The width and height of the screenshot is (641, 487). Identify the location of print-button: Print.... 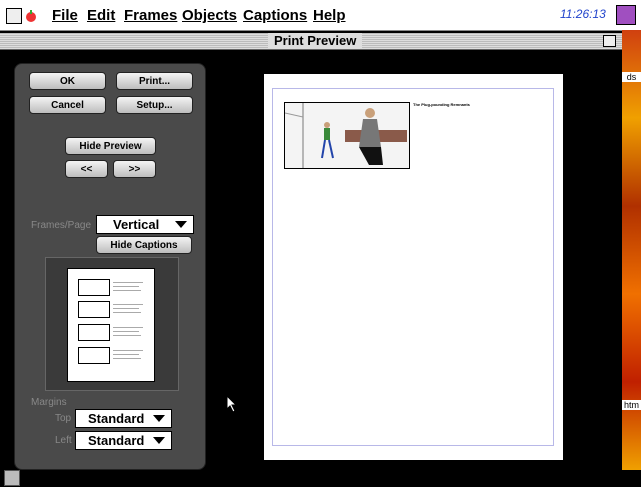
(154, 81).